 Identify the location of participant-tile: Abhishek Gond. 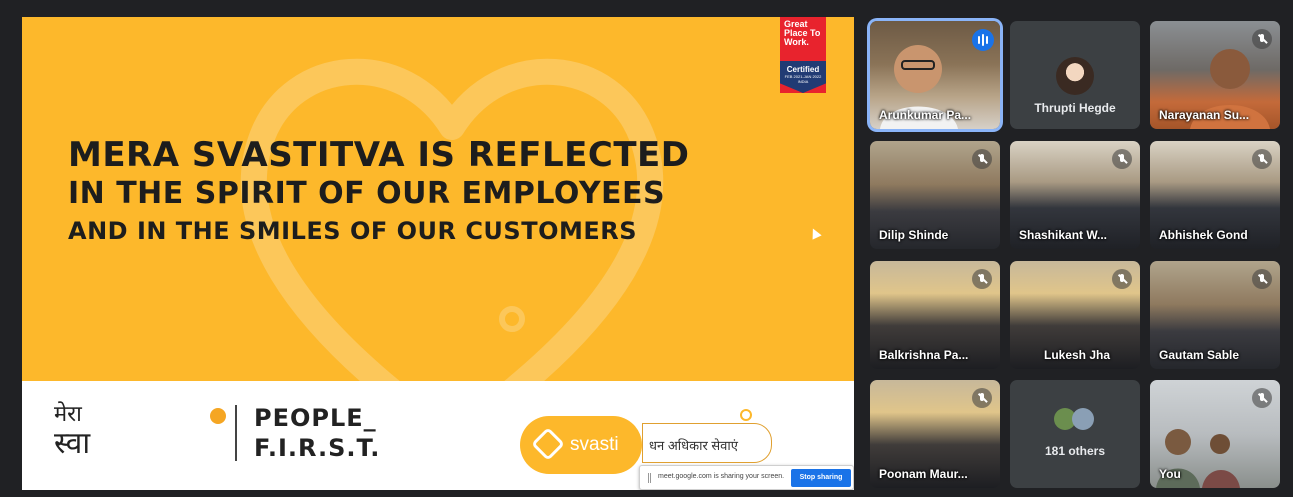
(1215, 195).